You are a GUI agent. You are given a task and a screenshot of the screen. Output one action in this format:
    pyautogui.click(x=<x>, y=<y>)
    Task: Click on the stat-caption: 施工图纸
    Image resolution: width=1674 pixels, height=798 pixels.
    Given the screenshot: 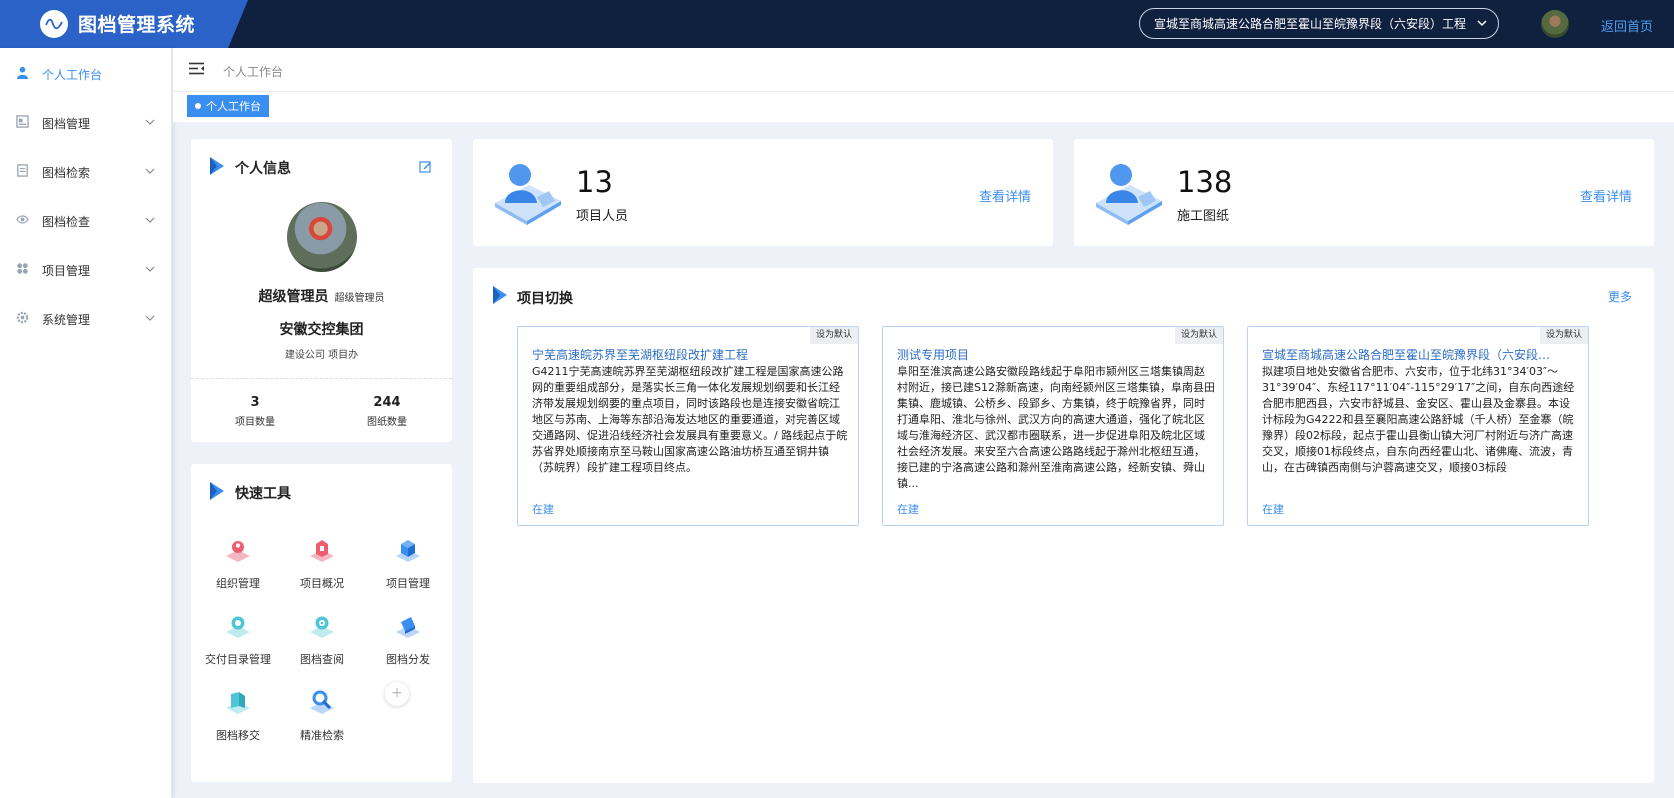 What is the action you would take?
    pyautogui.click(x=1203, y=216)
    